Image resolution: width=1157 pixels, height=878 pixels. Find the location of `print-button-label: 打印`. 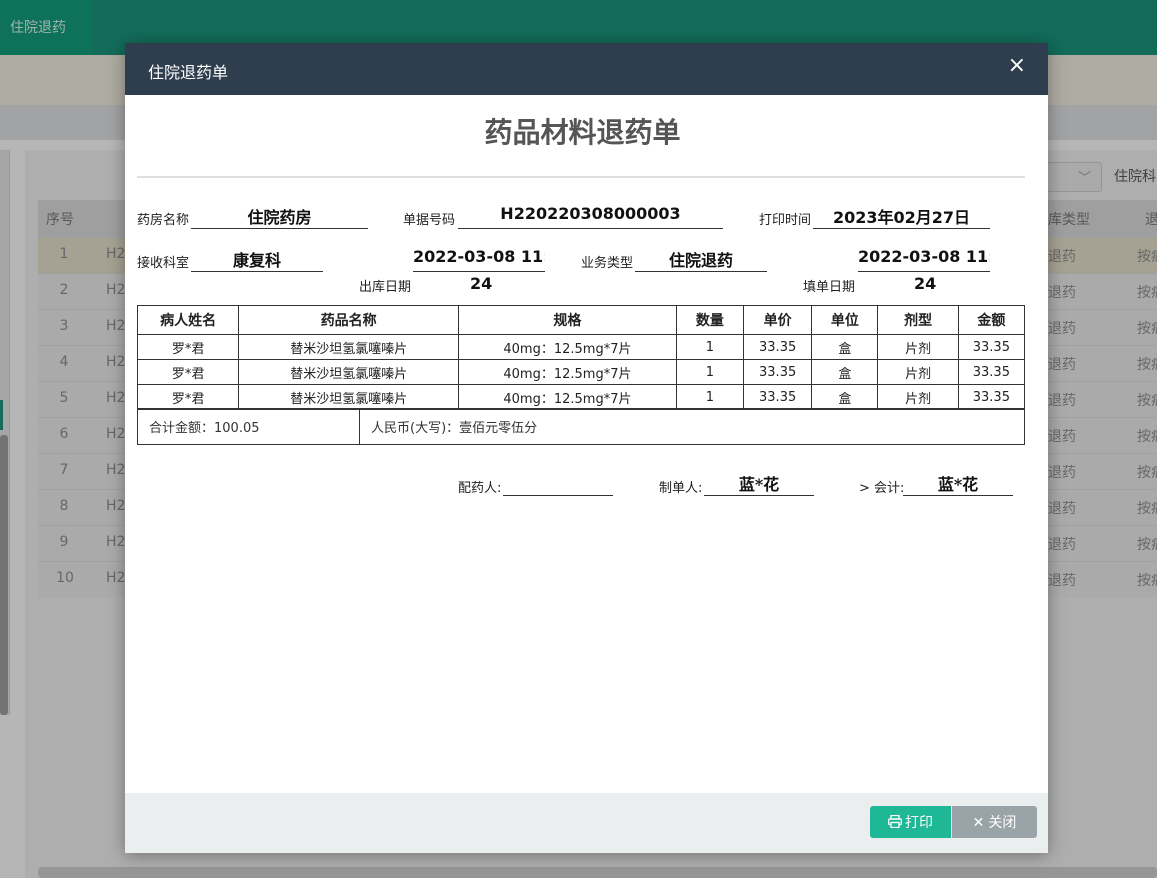

print-button-label: 打印 is located at coordinates (919, 823).